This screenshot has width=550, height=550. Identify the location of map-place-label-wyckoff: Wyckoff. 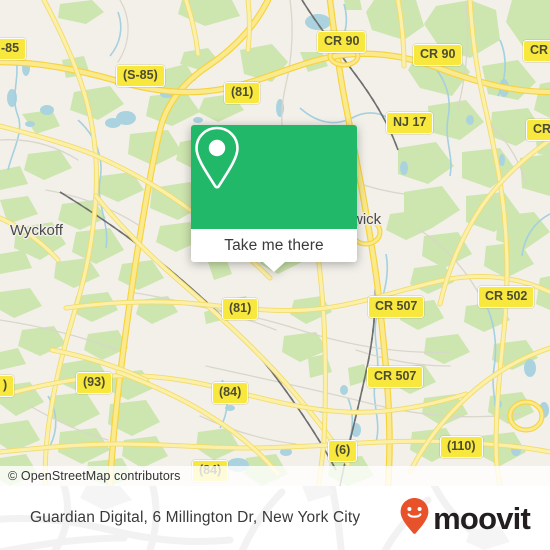
(36, 230).